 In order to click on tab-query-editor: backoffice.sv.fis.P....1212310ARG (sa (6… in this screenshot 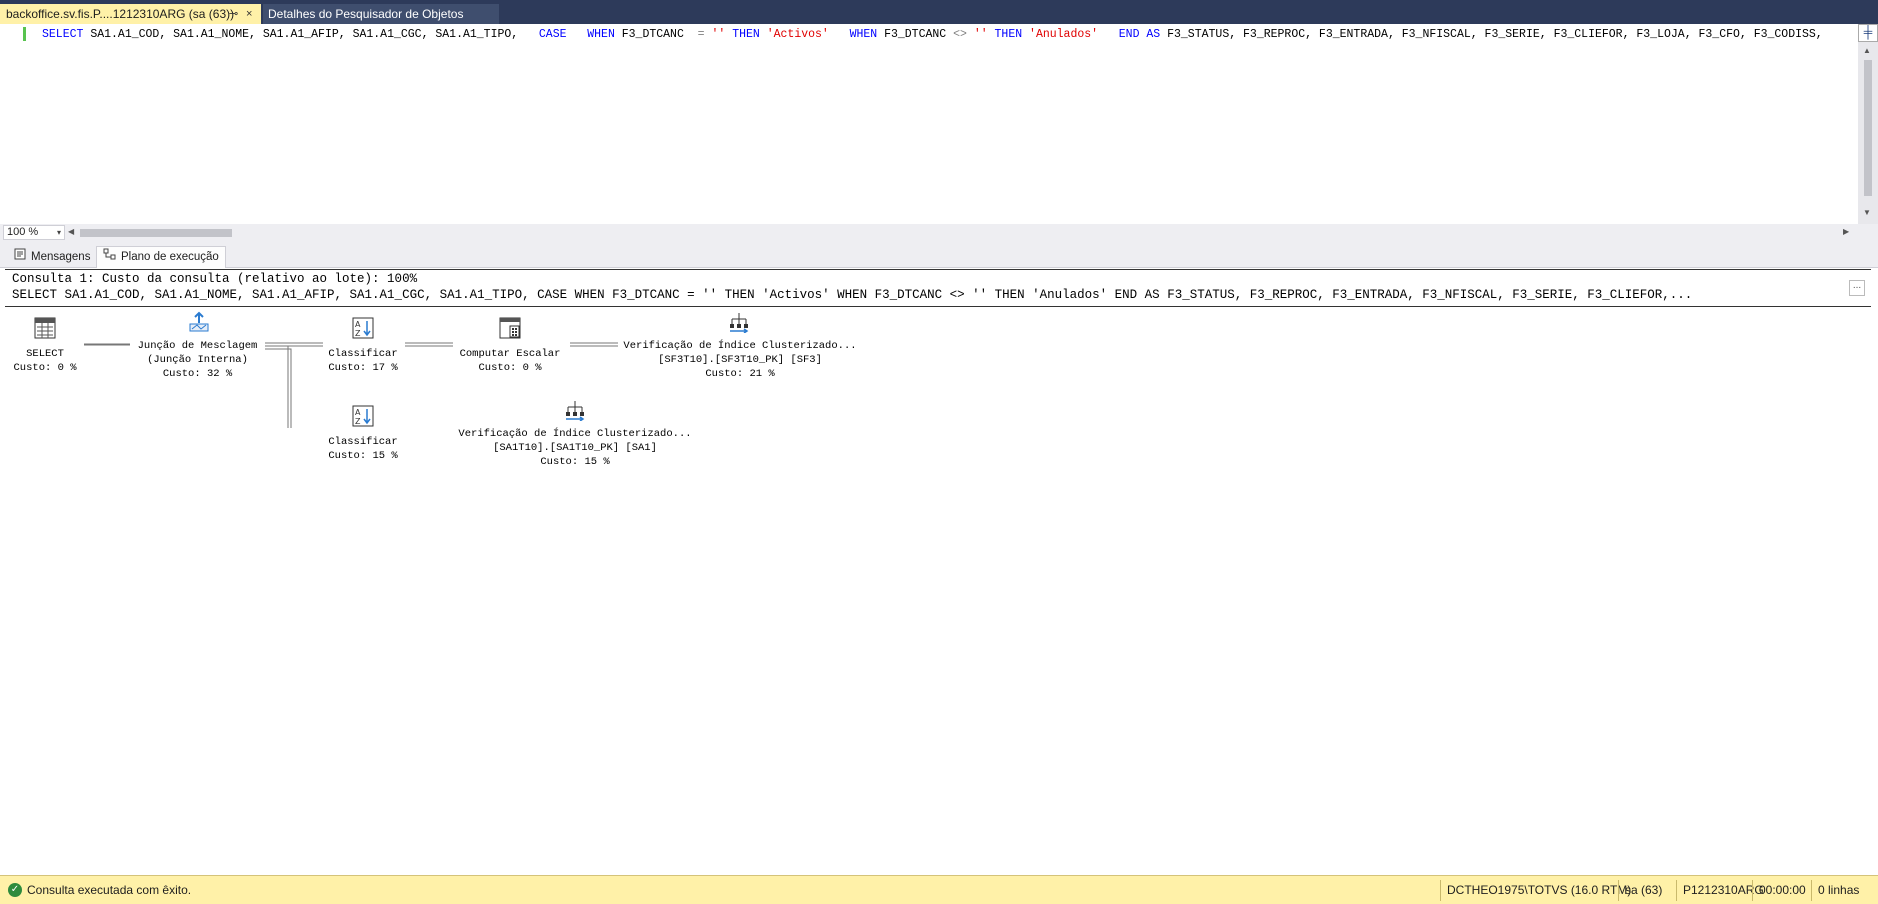, I will do `click(130, 14)`.